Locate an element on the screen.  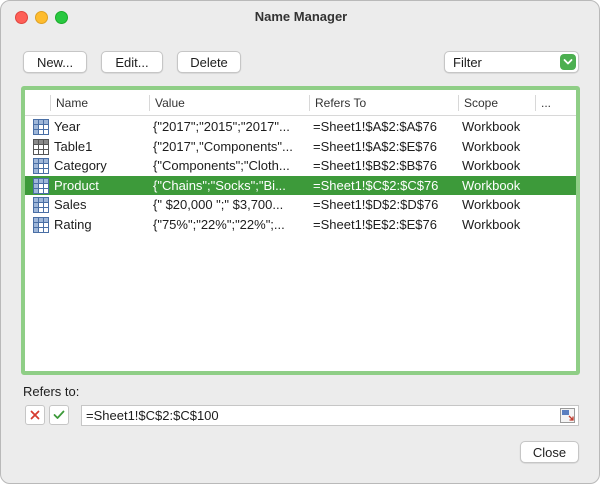
row-refers-to: =Sheet1!$C$2:$C$76 is located at coordinates (376, 185).